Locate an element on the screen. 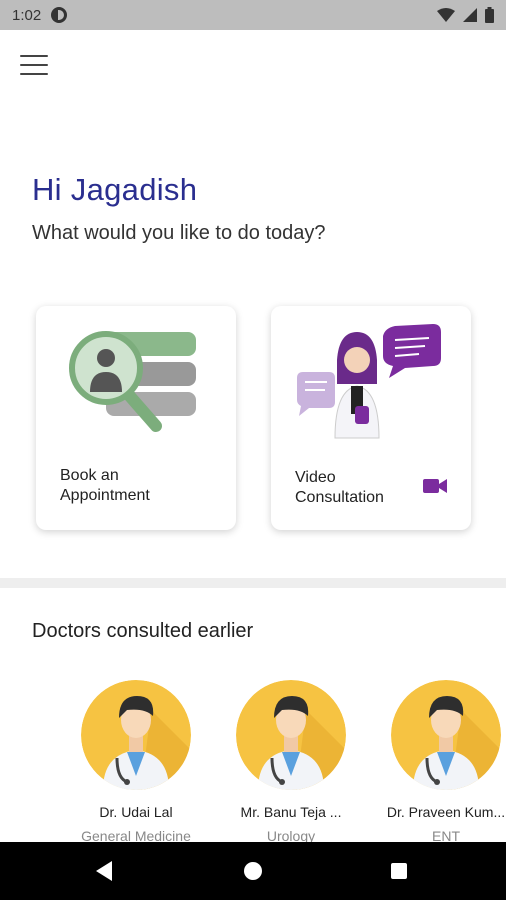  doctors-section-title: Doctors consulted earlier is located at coordinates (143, 631).